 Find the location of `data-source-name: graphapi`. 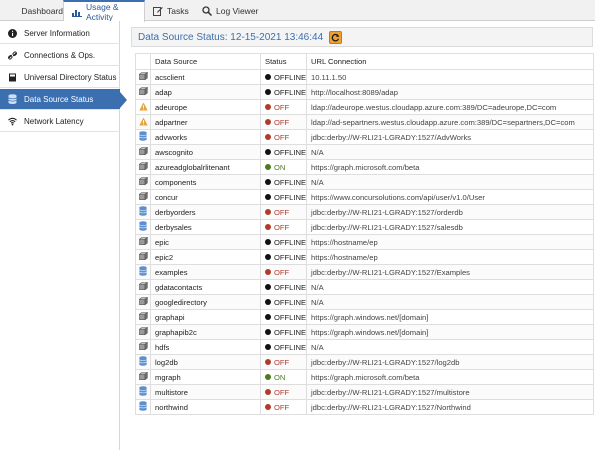

data-source-name: graphapi is located at coordinates (205, 317).